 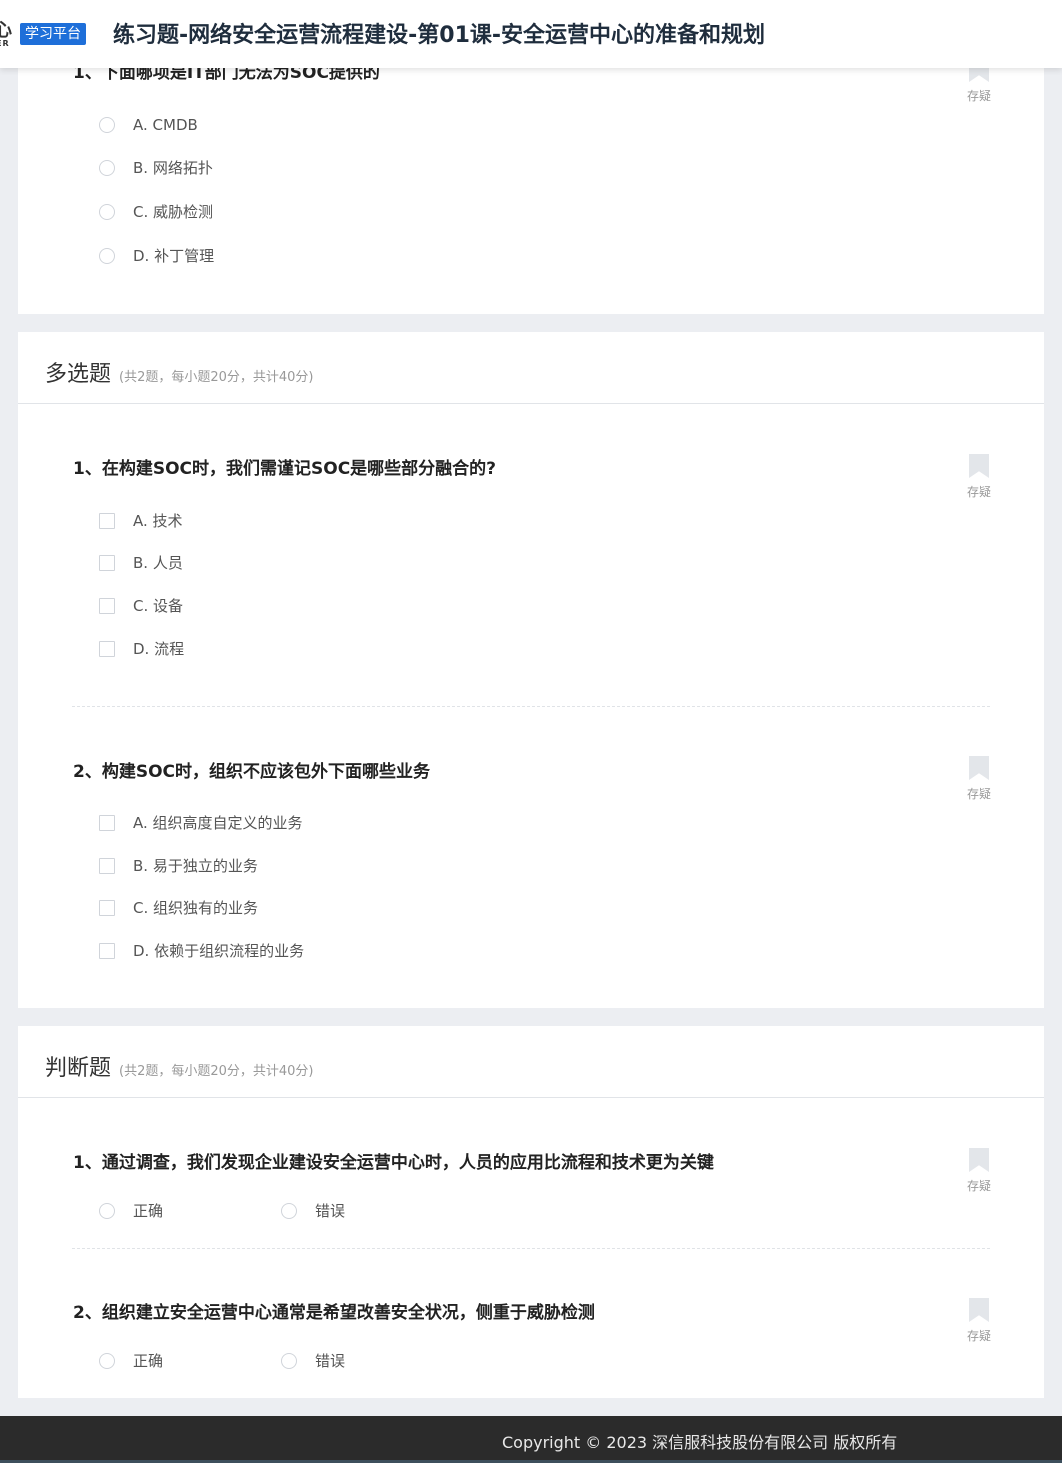 What do you see at coordinates (531, 1062) in the screenshot?
I see `section-header: 判断题 (共2题，每小题20分，共计40分)` at bounding box center [531, 1062].